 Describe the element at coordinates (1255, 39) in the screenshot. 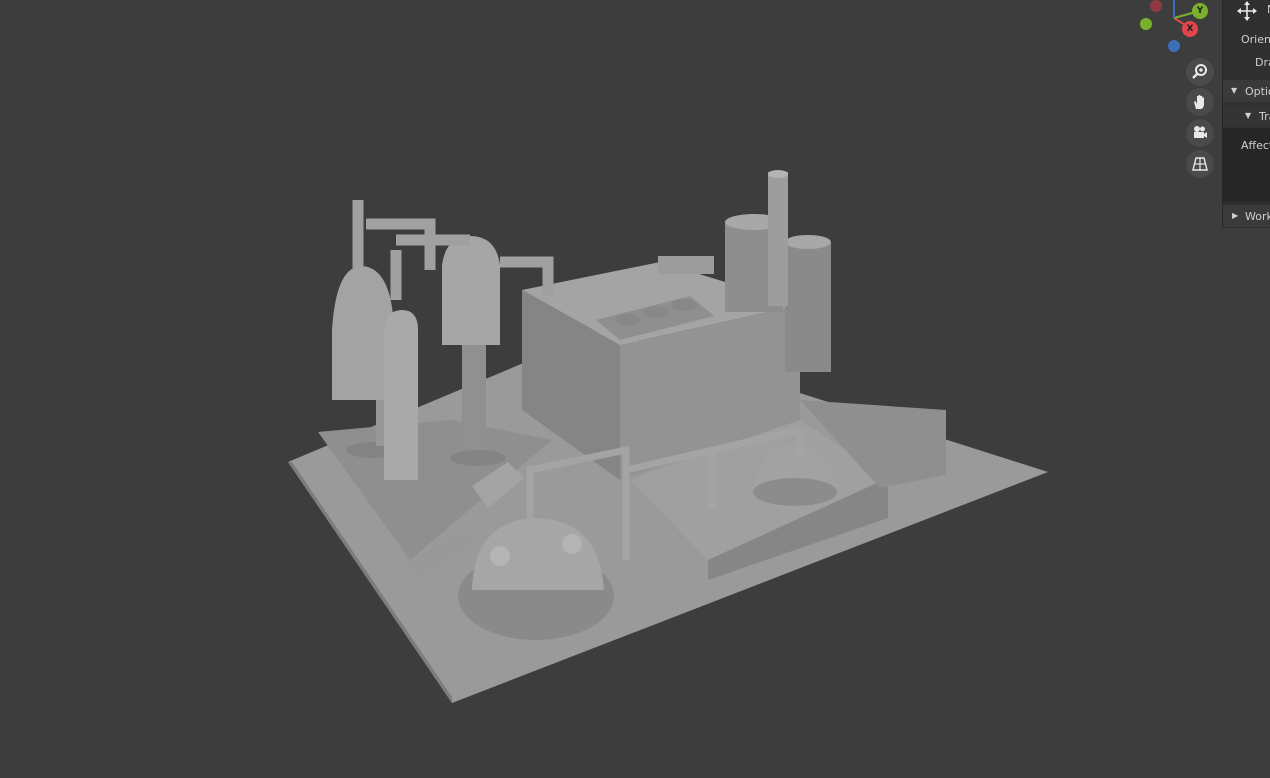

I see `orientation-label: Orient` at that location.